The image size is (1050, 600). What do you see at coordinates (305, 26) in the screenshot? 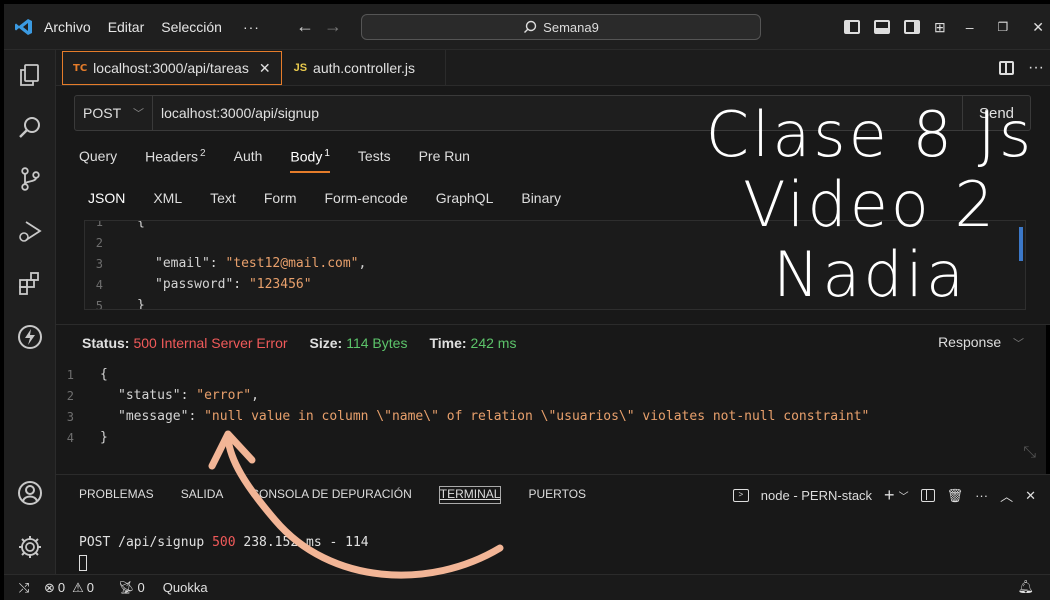
I see `back-arrow-icon: ←` at bounding box center [305, 26].